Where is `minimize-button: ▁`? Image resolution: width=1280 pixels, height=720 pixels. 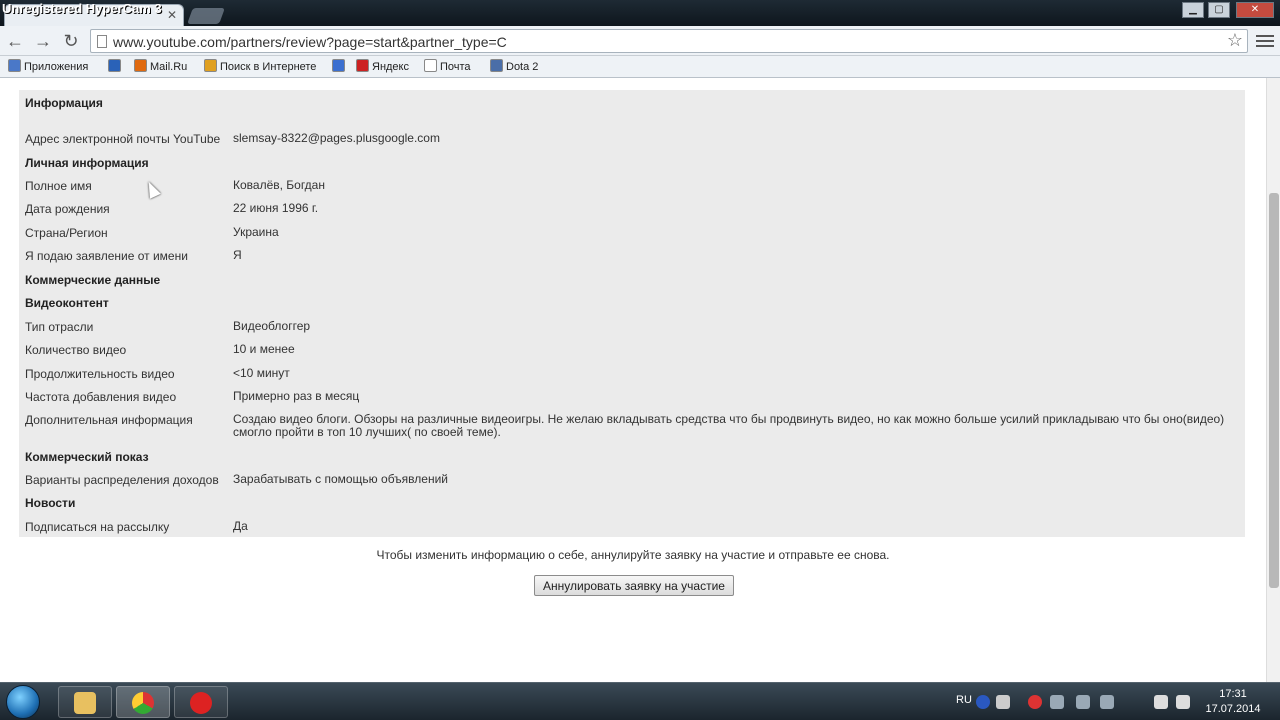
minimize-button: ▁ is located at coordinates (1193, 10).